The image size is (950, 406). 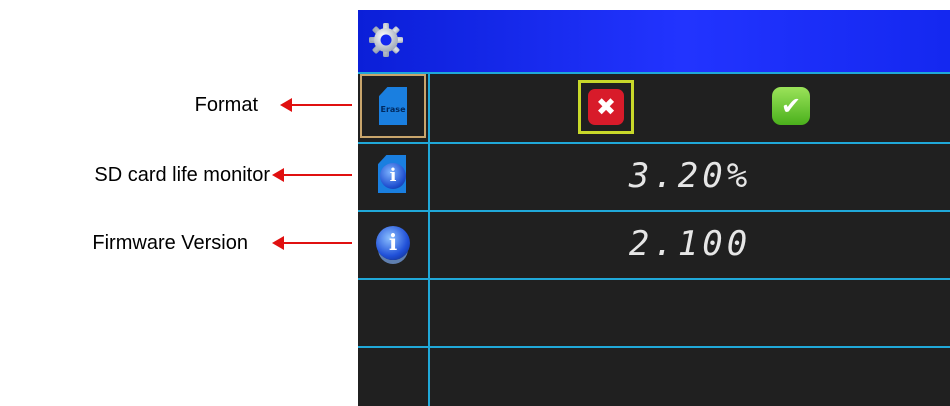 I want to click on annotation-format: Format, so click(x=176, y=105).